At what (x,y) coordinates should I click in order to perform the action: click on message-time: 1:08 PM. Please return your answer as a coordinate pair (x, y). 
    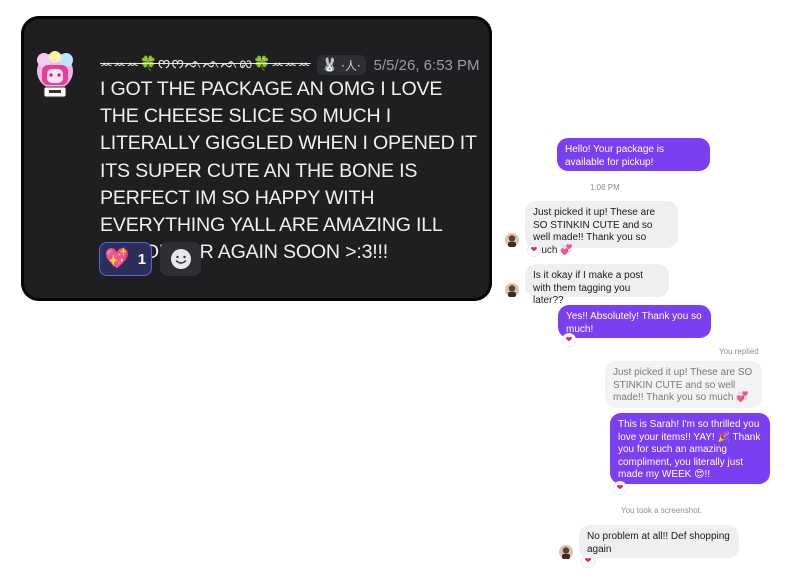
    Looking at the image, I should click on (605, 187).